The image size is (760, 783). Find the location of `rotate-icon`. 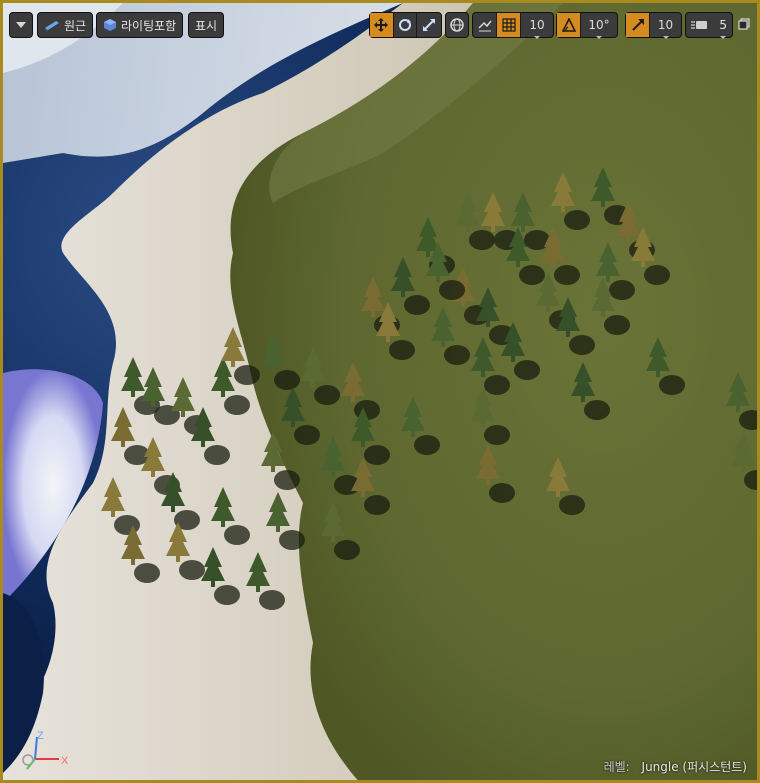

rotate-icon is located at coordinates (405, 25).